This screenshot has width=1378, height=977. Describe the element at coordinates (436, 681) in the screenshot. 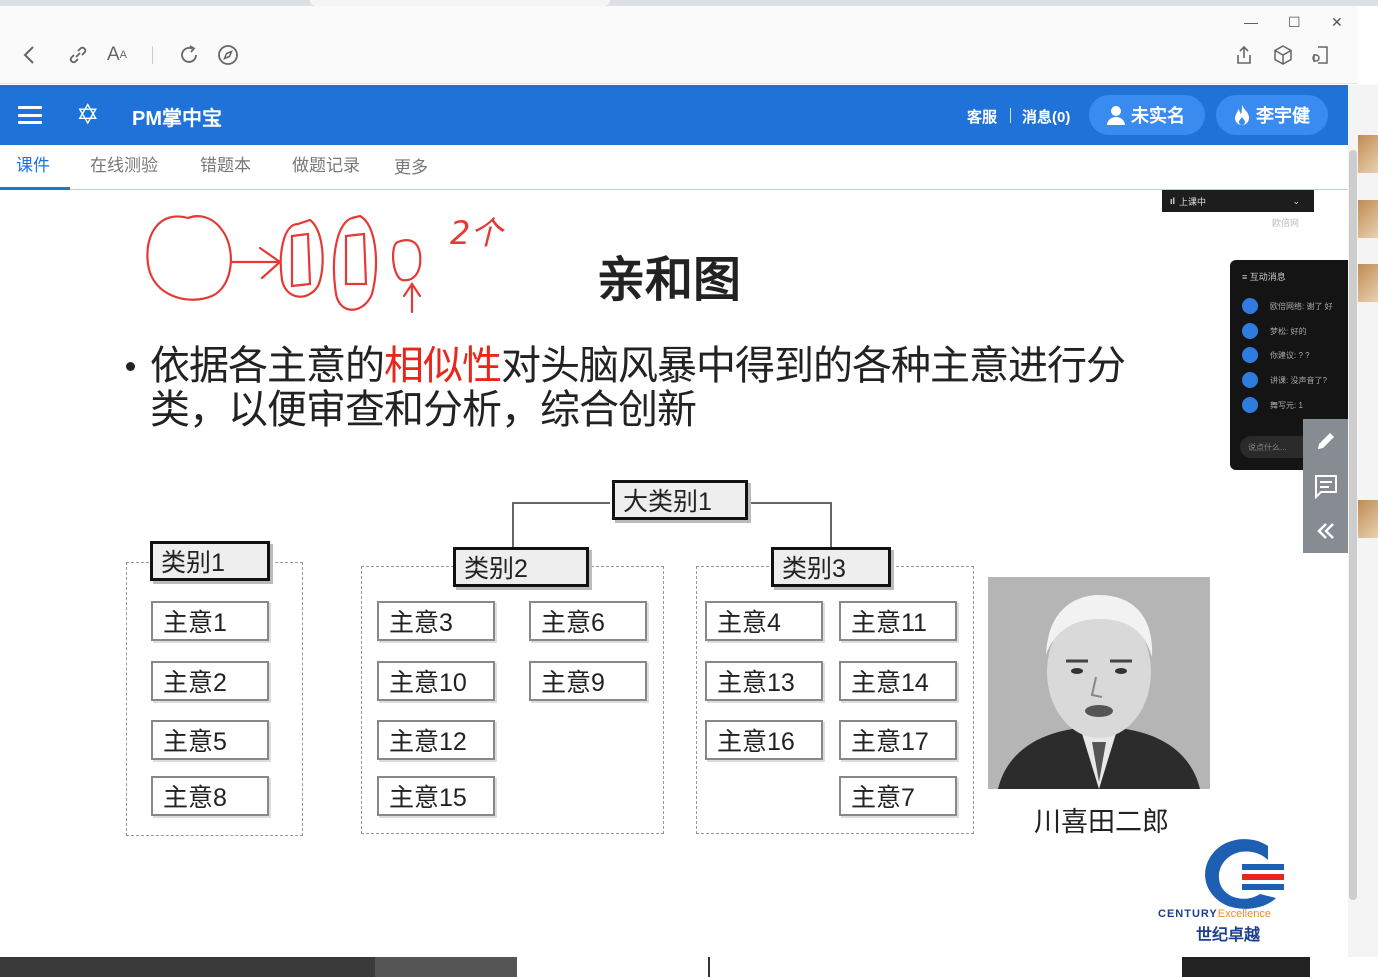

I see `idea-box: 主意10` at that location.